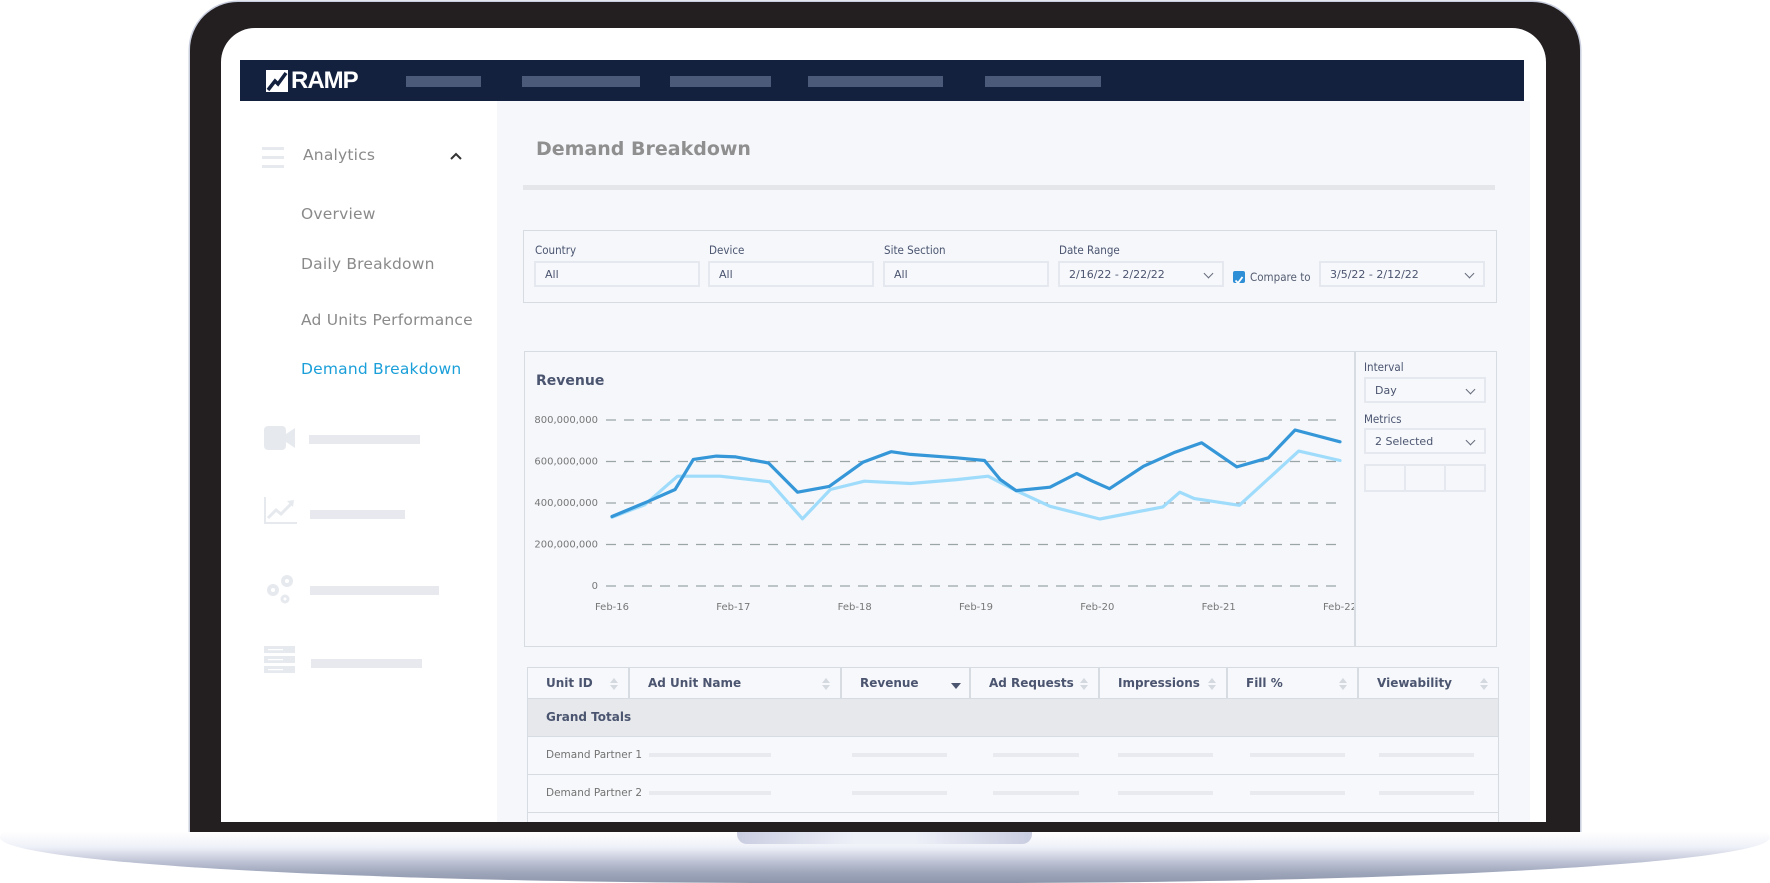 The height and width of the screenshot is (883, 1770). I want to click on country-label: Country, so click(556, 250).